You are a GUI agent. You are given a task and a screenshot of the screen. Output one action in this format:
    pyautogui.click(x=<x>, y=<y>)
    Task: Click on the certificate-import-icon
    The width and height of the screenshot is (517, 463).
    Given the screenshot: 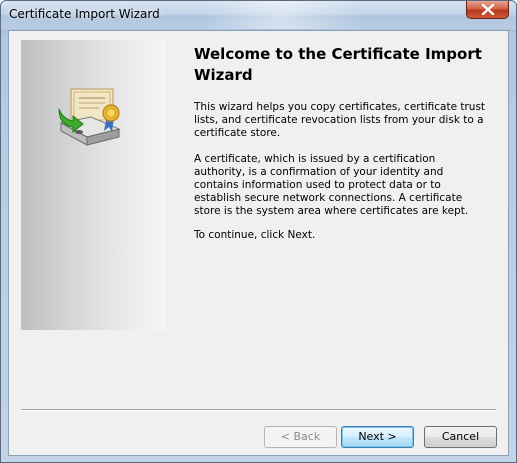 What is the action you would take?
    pyautogui.click(x=89, y=117)
    